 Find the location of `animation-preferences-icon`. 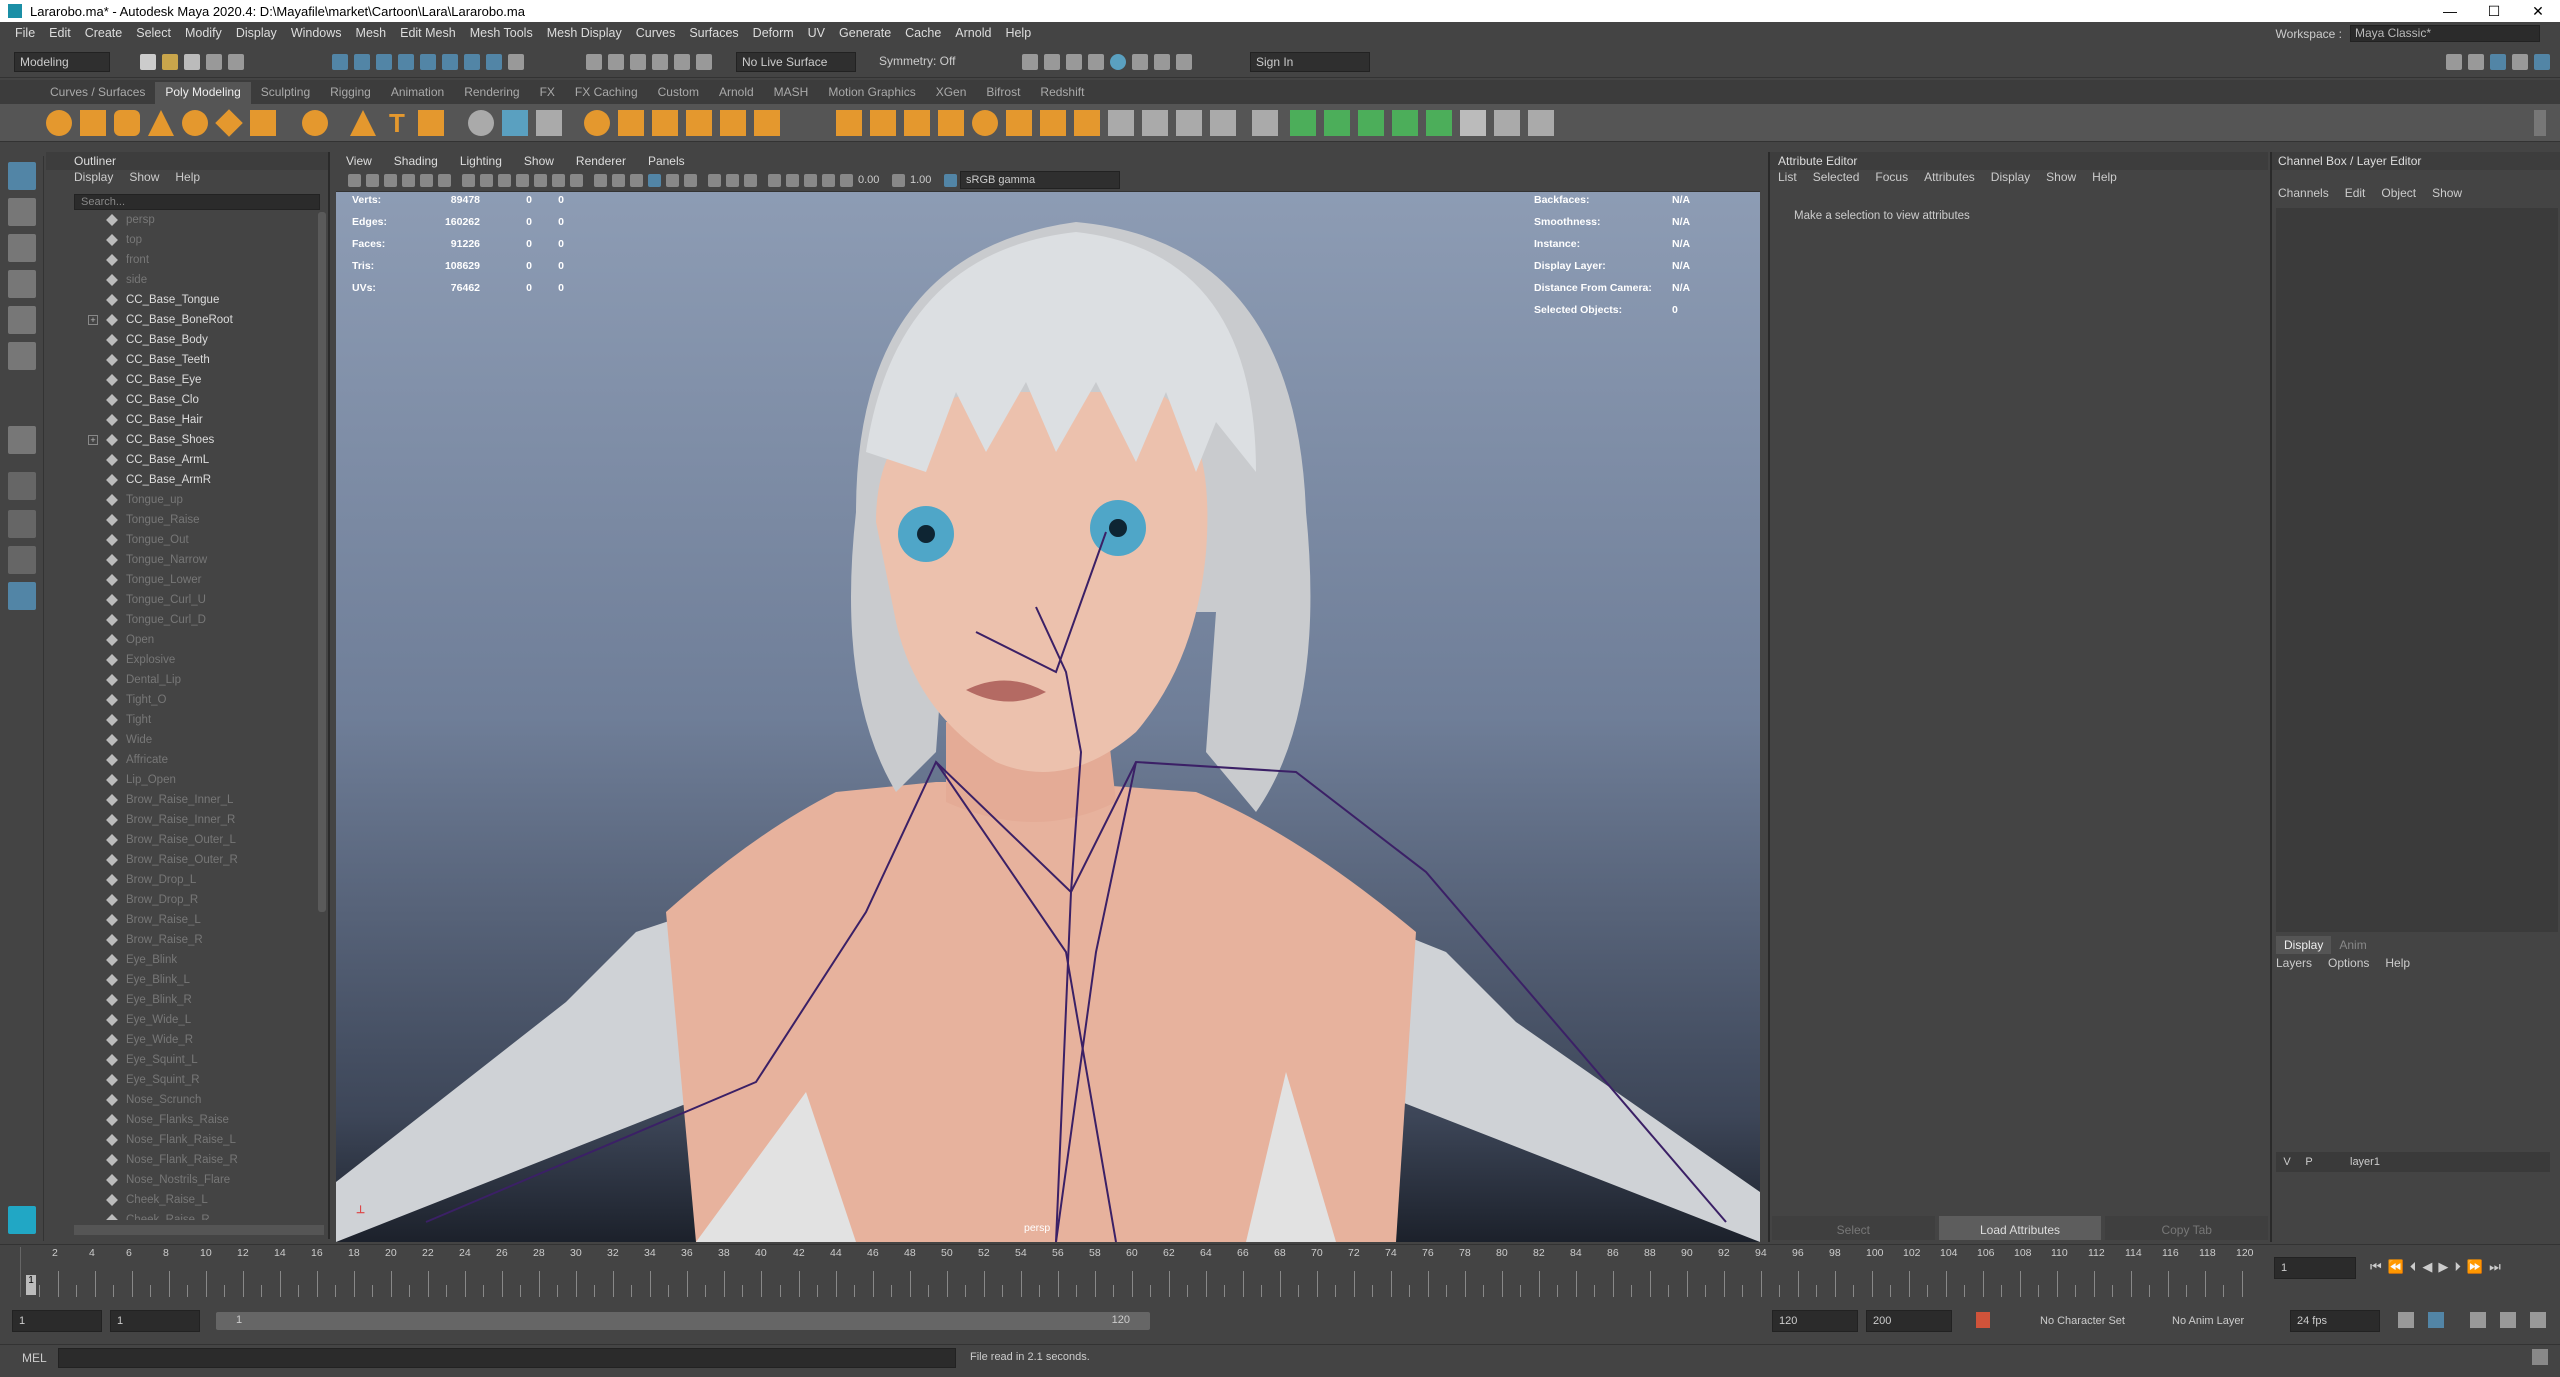

animation-preferences-icon is located at coordinates (2508, 1320).